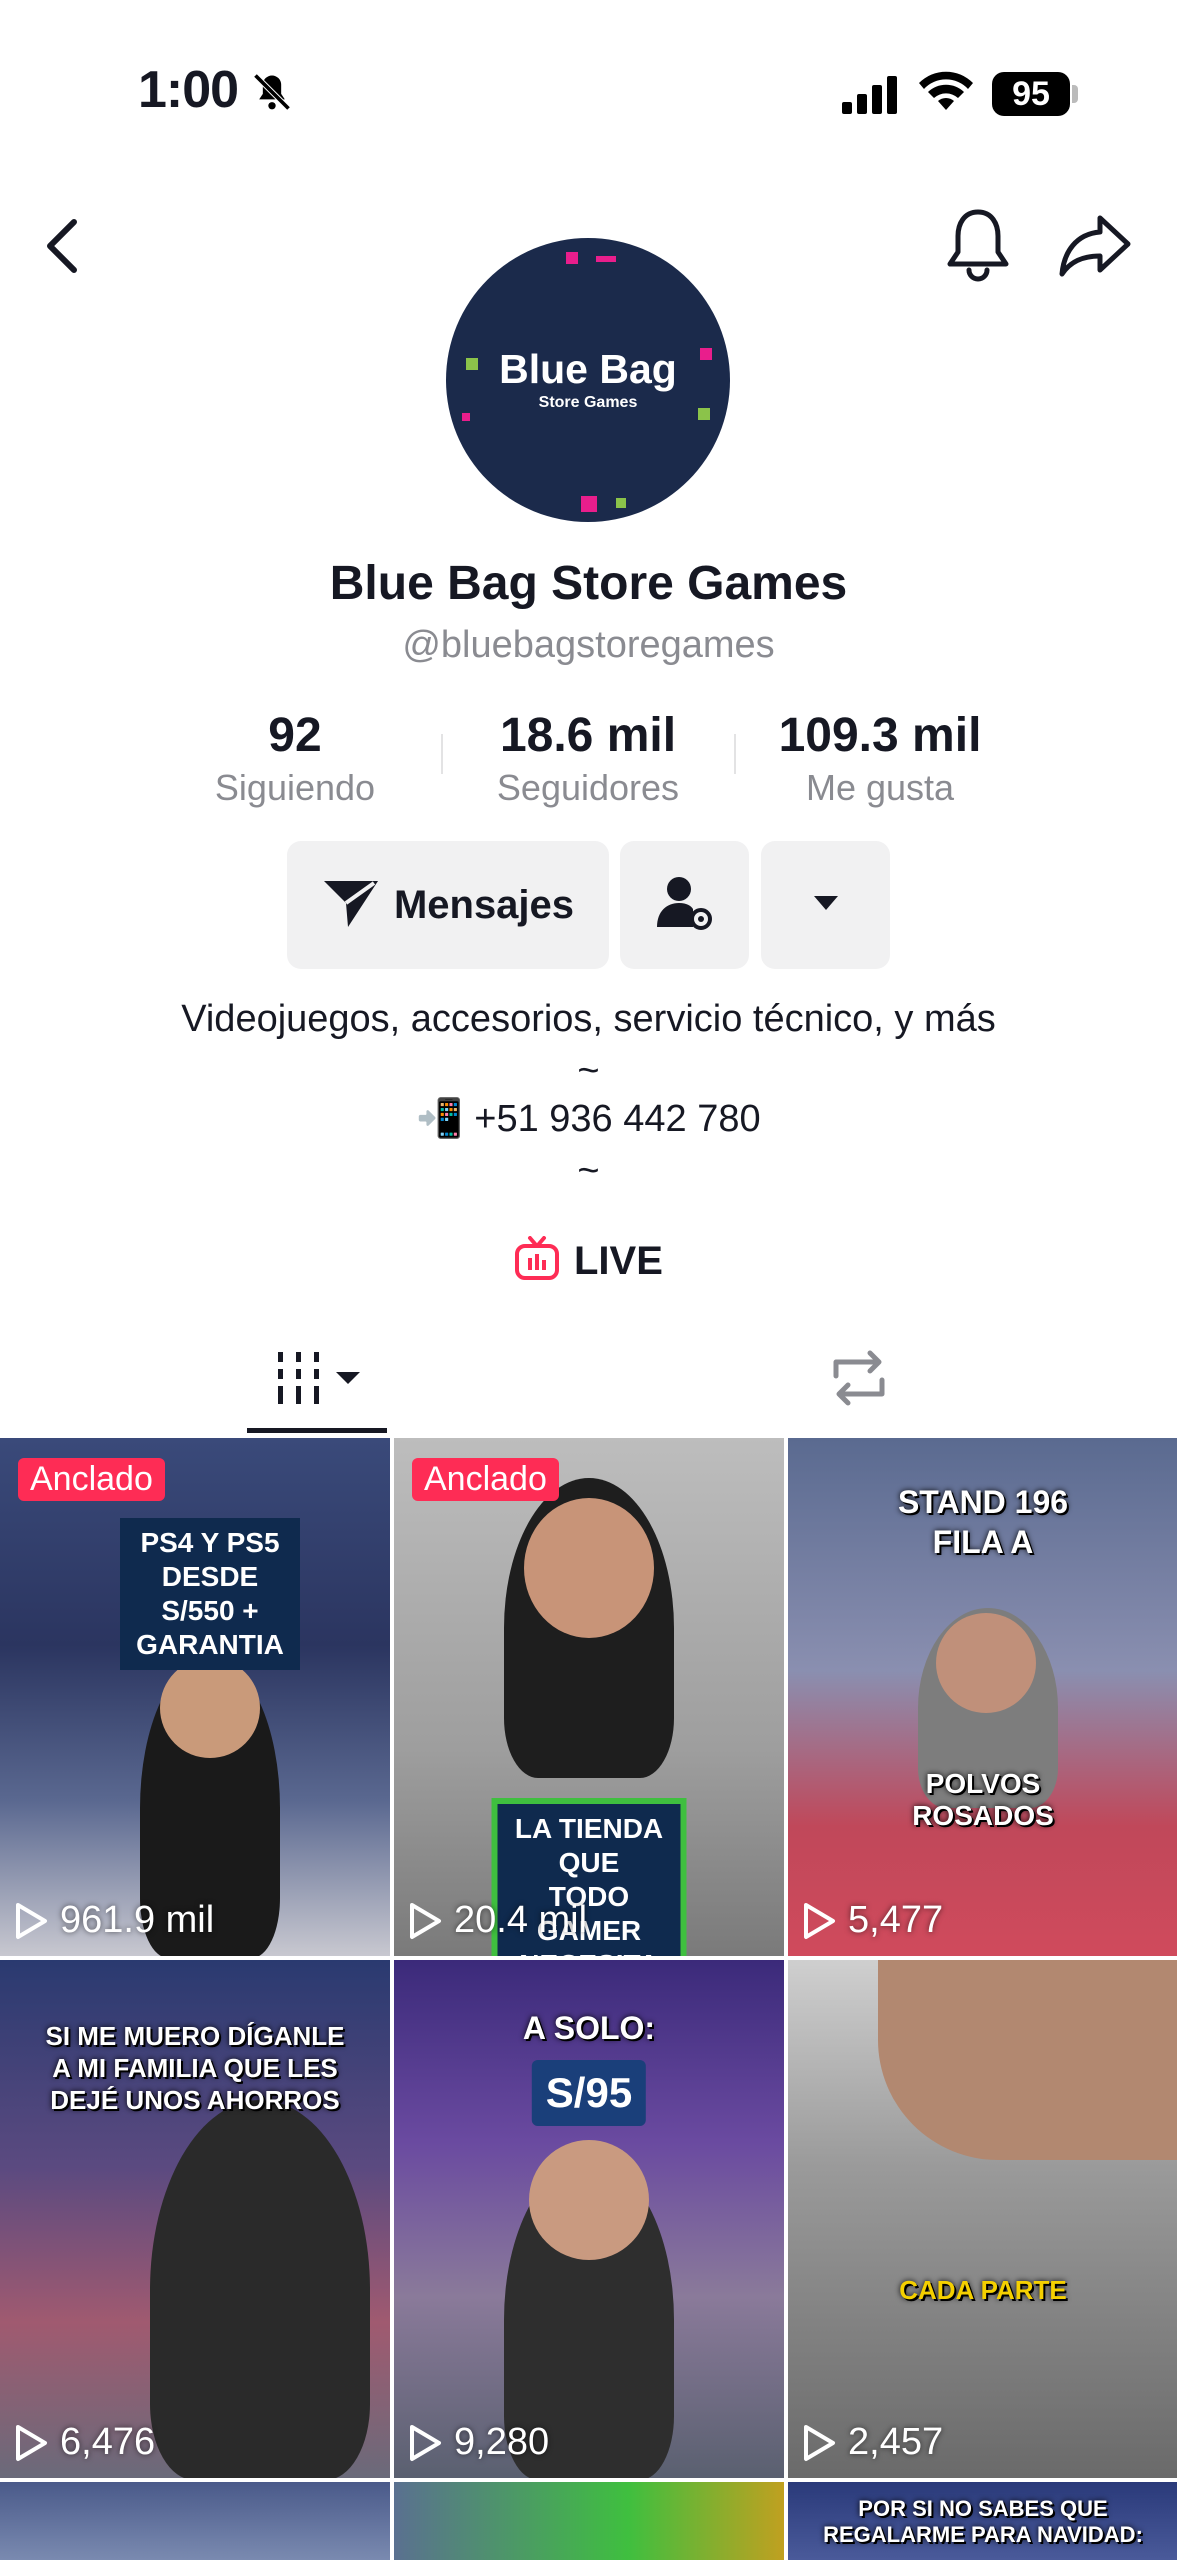  What do you see at coordinates (588, 645) in the screenshot?
I see `profile-handle: @bluebagstoregames` at bounding box center [588, 645].